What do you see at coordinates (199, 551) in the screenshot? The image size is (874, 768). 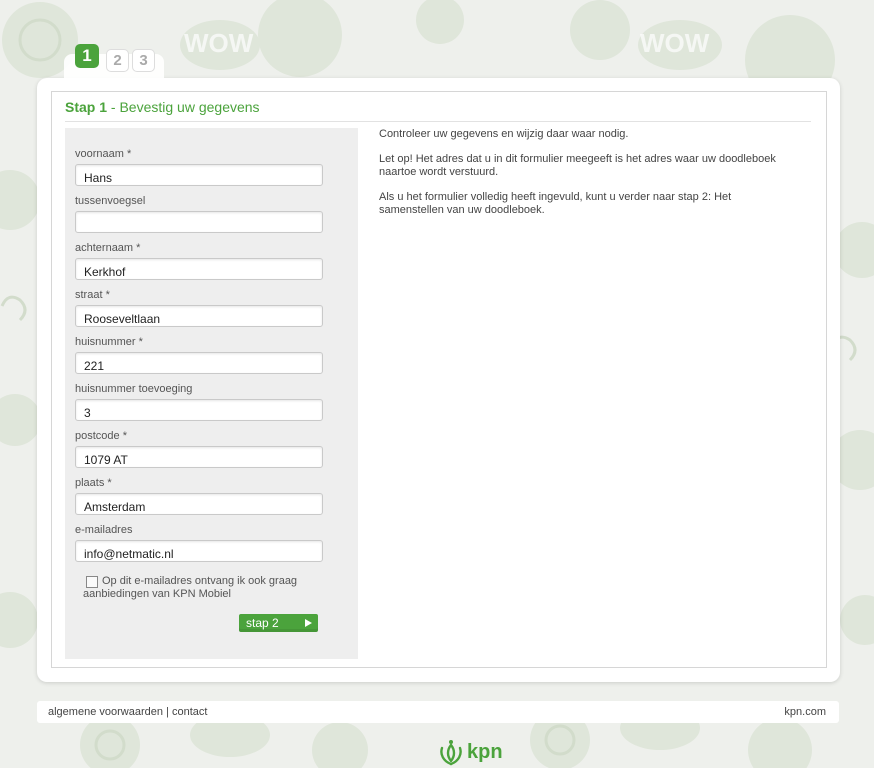 I see `email-input: info@netmatic.nl` at bounding box center [199, 551].